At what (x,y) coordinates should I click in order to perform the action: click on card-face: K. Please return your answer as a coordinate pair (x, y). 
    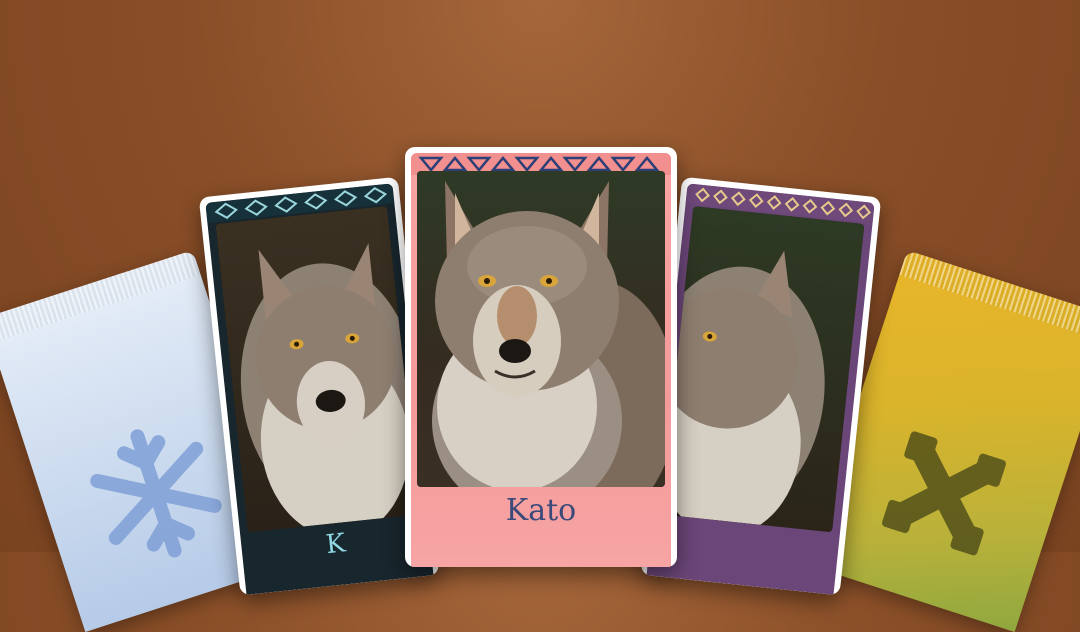
    Looking at the image, I should click on (319, 389).